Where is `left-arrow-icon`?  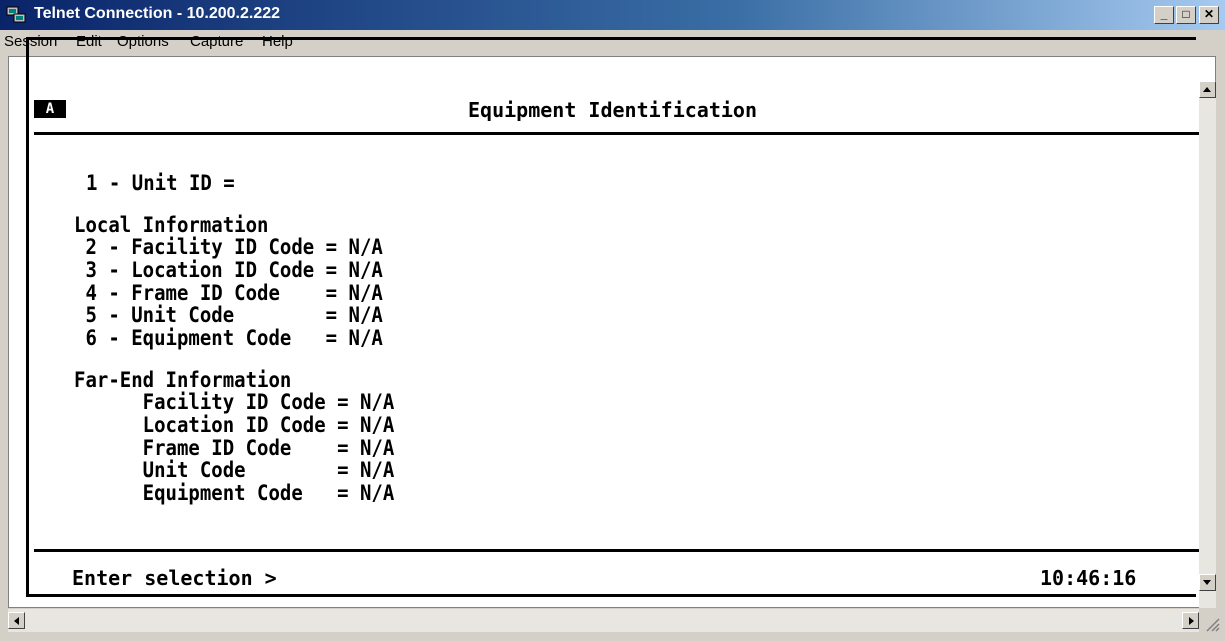
left-arrow-icon is located at coordinates (16, 621).